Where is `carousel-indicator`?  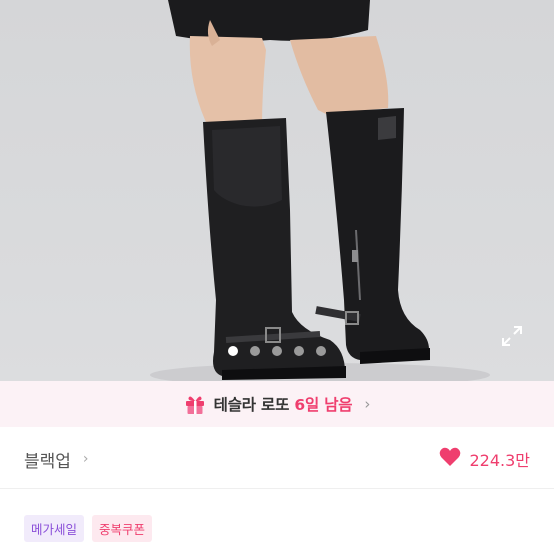 carousel-indicator is located at coordinates (277, 351).